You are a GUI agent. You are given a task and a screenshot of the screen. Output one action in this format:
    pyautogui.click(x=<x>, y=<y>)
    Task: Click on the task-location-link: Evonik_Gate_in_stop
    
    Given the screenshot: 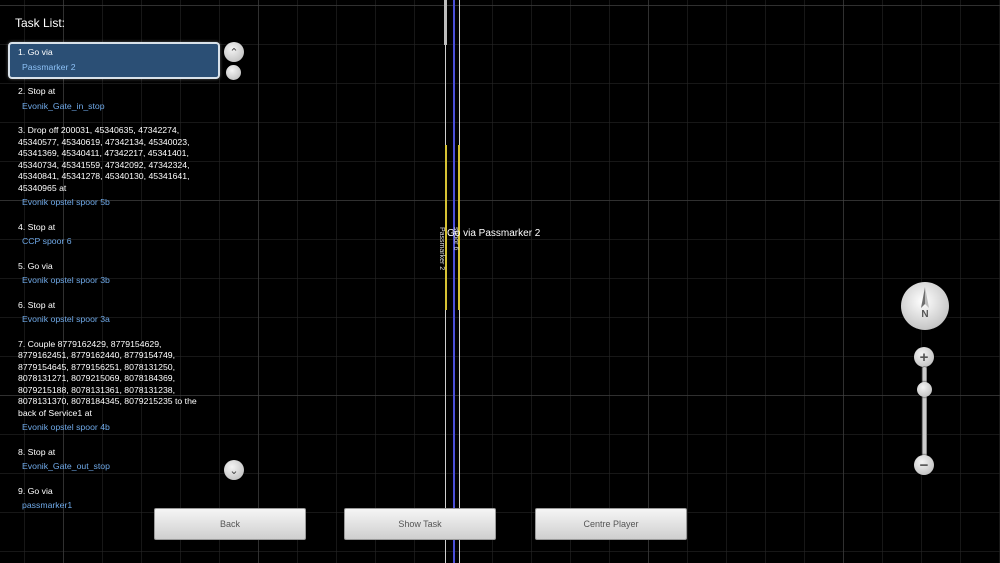 What is the action you would take?
    pyautogui.click(x=116, y=107)
    